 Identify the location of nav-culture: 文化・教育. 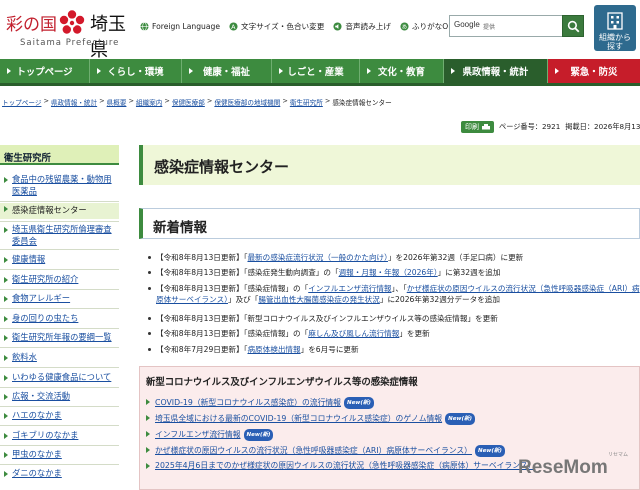
(402, 71).